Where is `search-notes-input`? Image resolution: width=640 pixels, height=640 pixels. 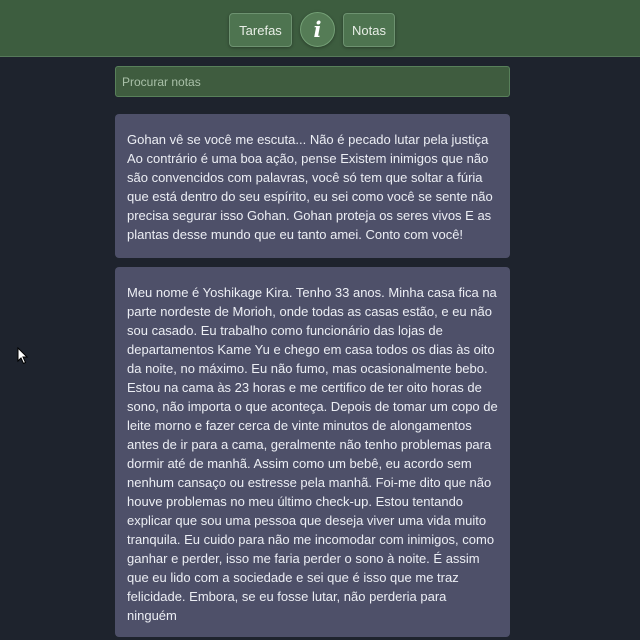 search-notes-input is located at coordinates (312, 81).